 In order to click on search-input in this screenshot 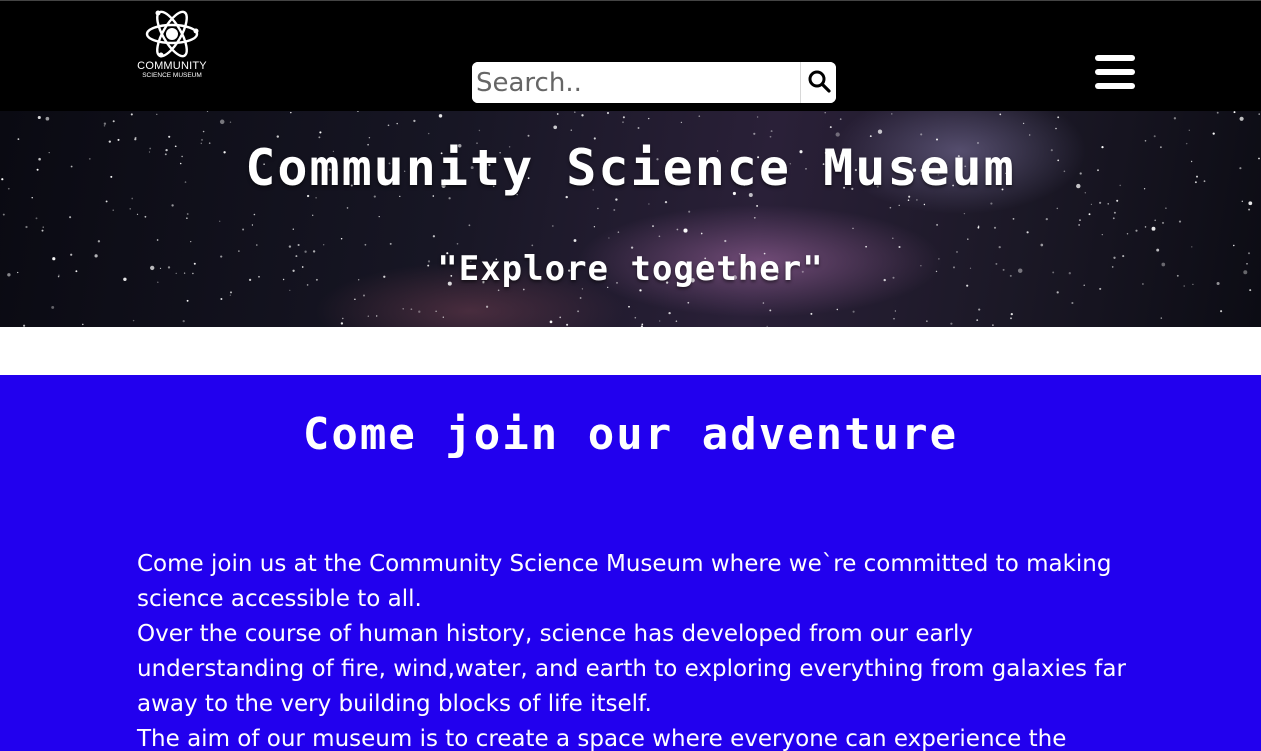, I will do `click(636, 82)`.